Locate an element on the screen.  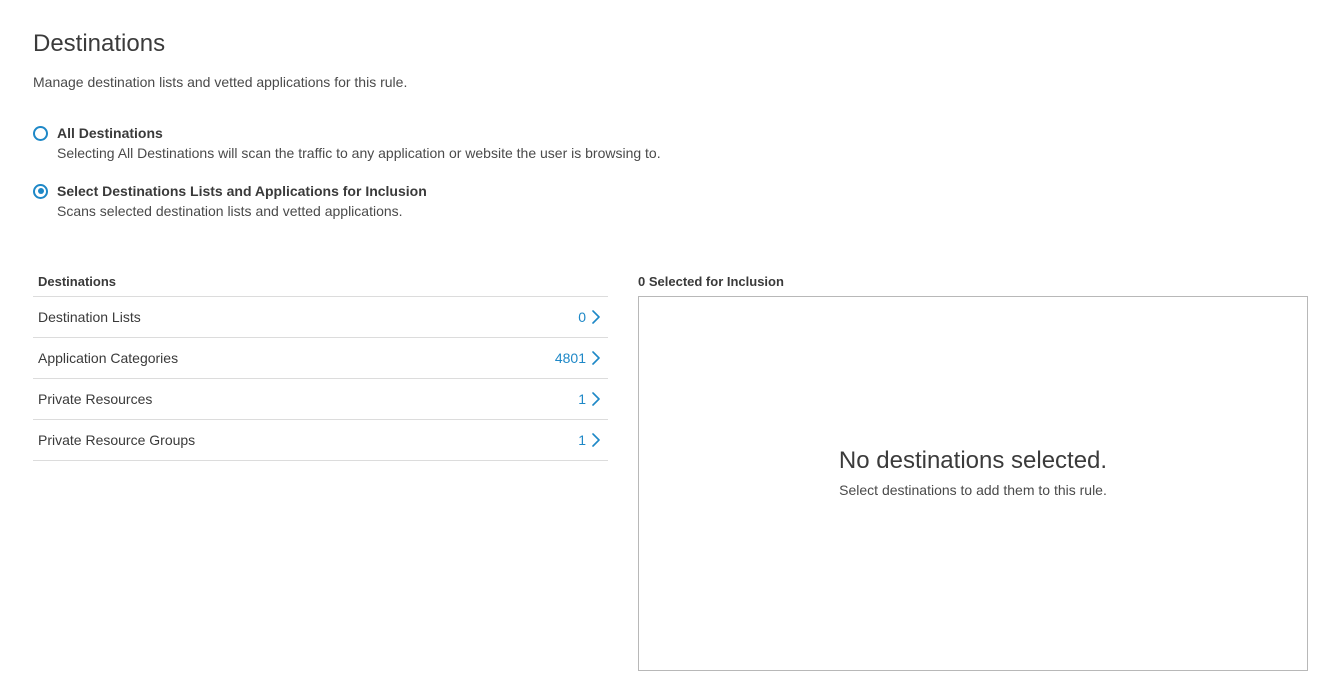
destination-row-private-resources: Private Resources 1 is located at coordinates (320, 399).